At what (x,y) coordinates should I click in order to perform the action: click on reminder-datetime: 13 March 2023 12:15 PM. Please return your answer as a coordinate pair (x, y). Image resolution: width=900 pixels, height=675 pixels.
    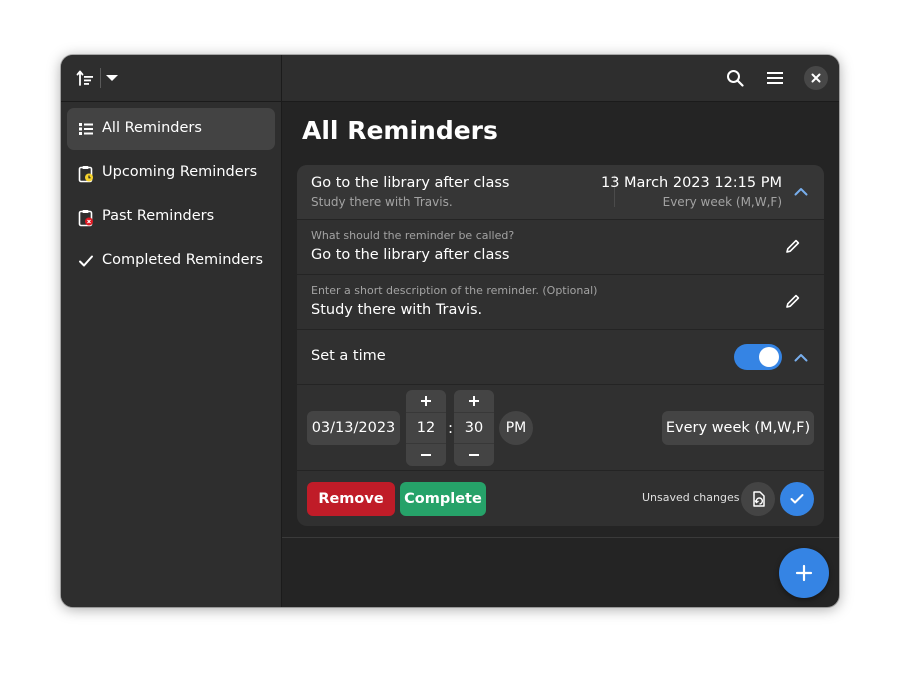
    Looking at the image, I should click on (691, 183).